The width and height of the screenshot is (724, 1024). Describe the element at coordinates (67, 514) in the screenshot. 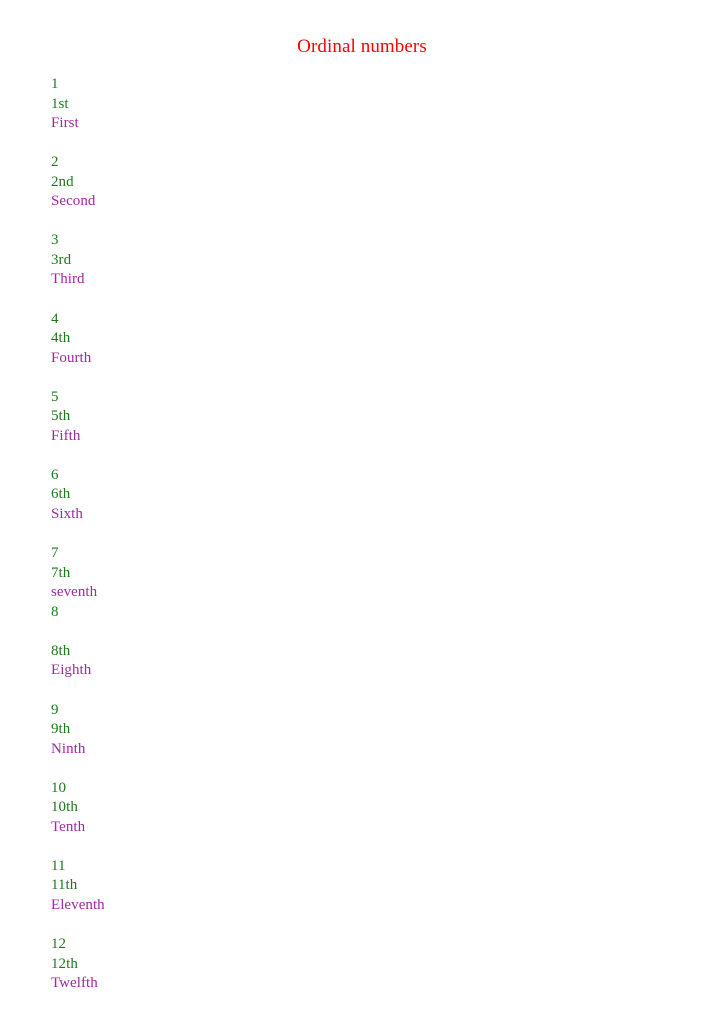

I see `ordinal-word: Sixth` at that location.